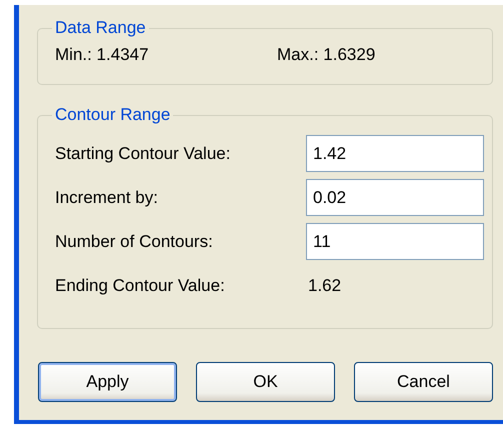 The height and width of the screenshot is (429, 503). Describe the element at coordinates (265, 382) in the screenshot. I see `ok-button: OK` at that location.